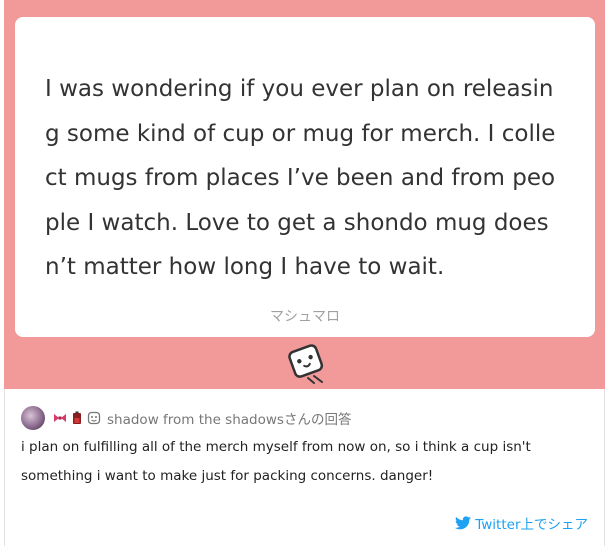  Describe the element at coordinates (229, 418) in the screenshot. I see `author-name: shadow from the shadowsさんの回答` at that location.